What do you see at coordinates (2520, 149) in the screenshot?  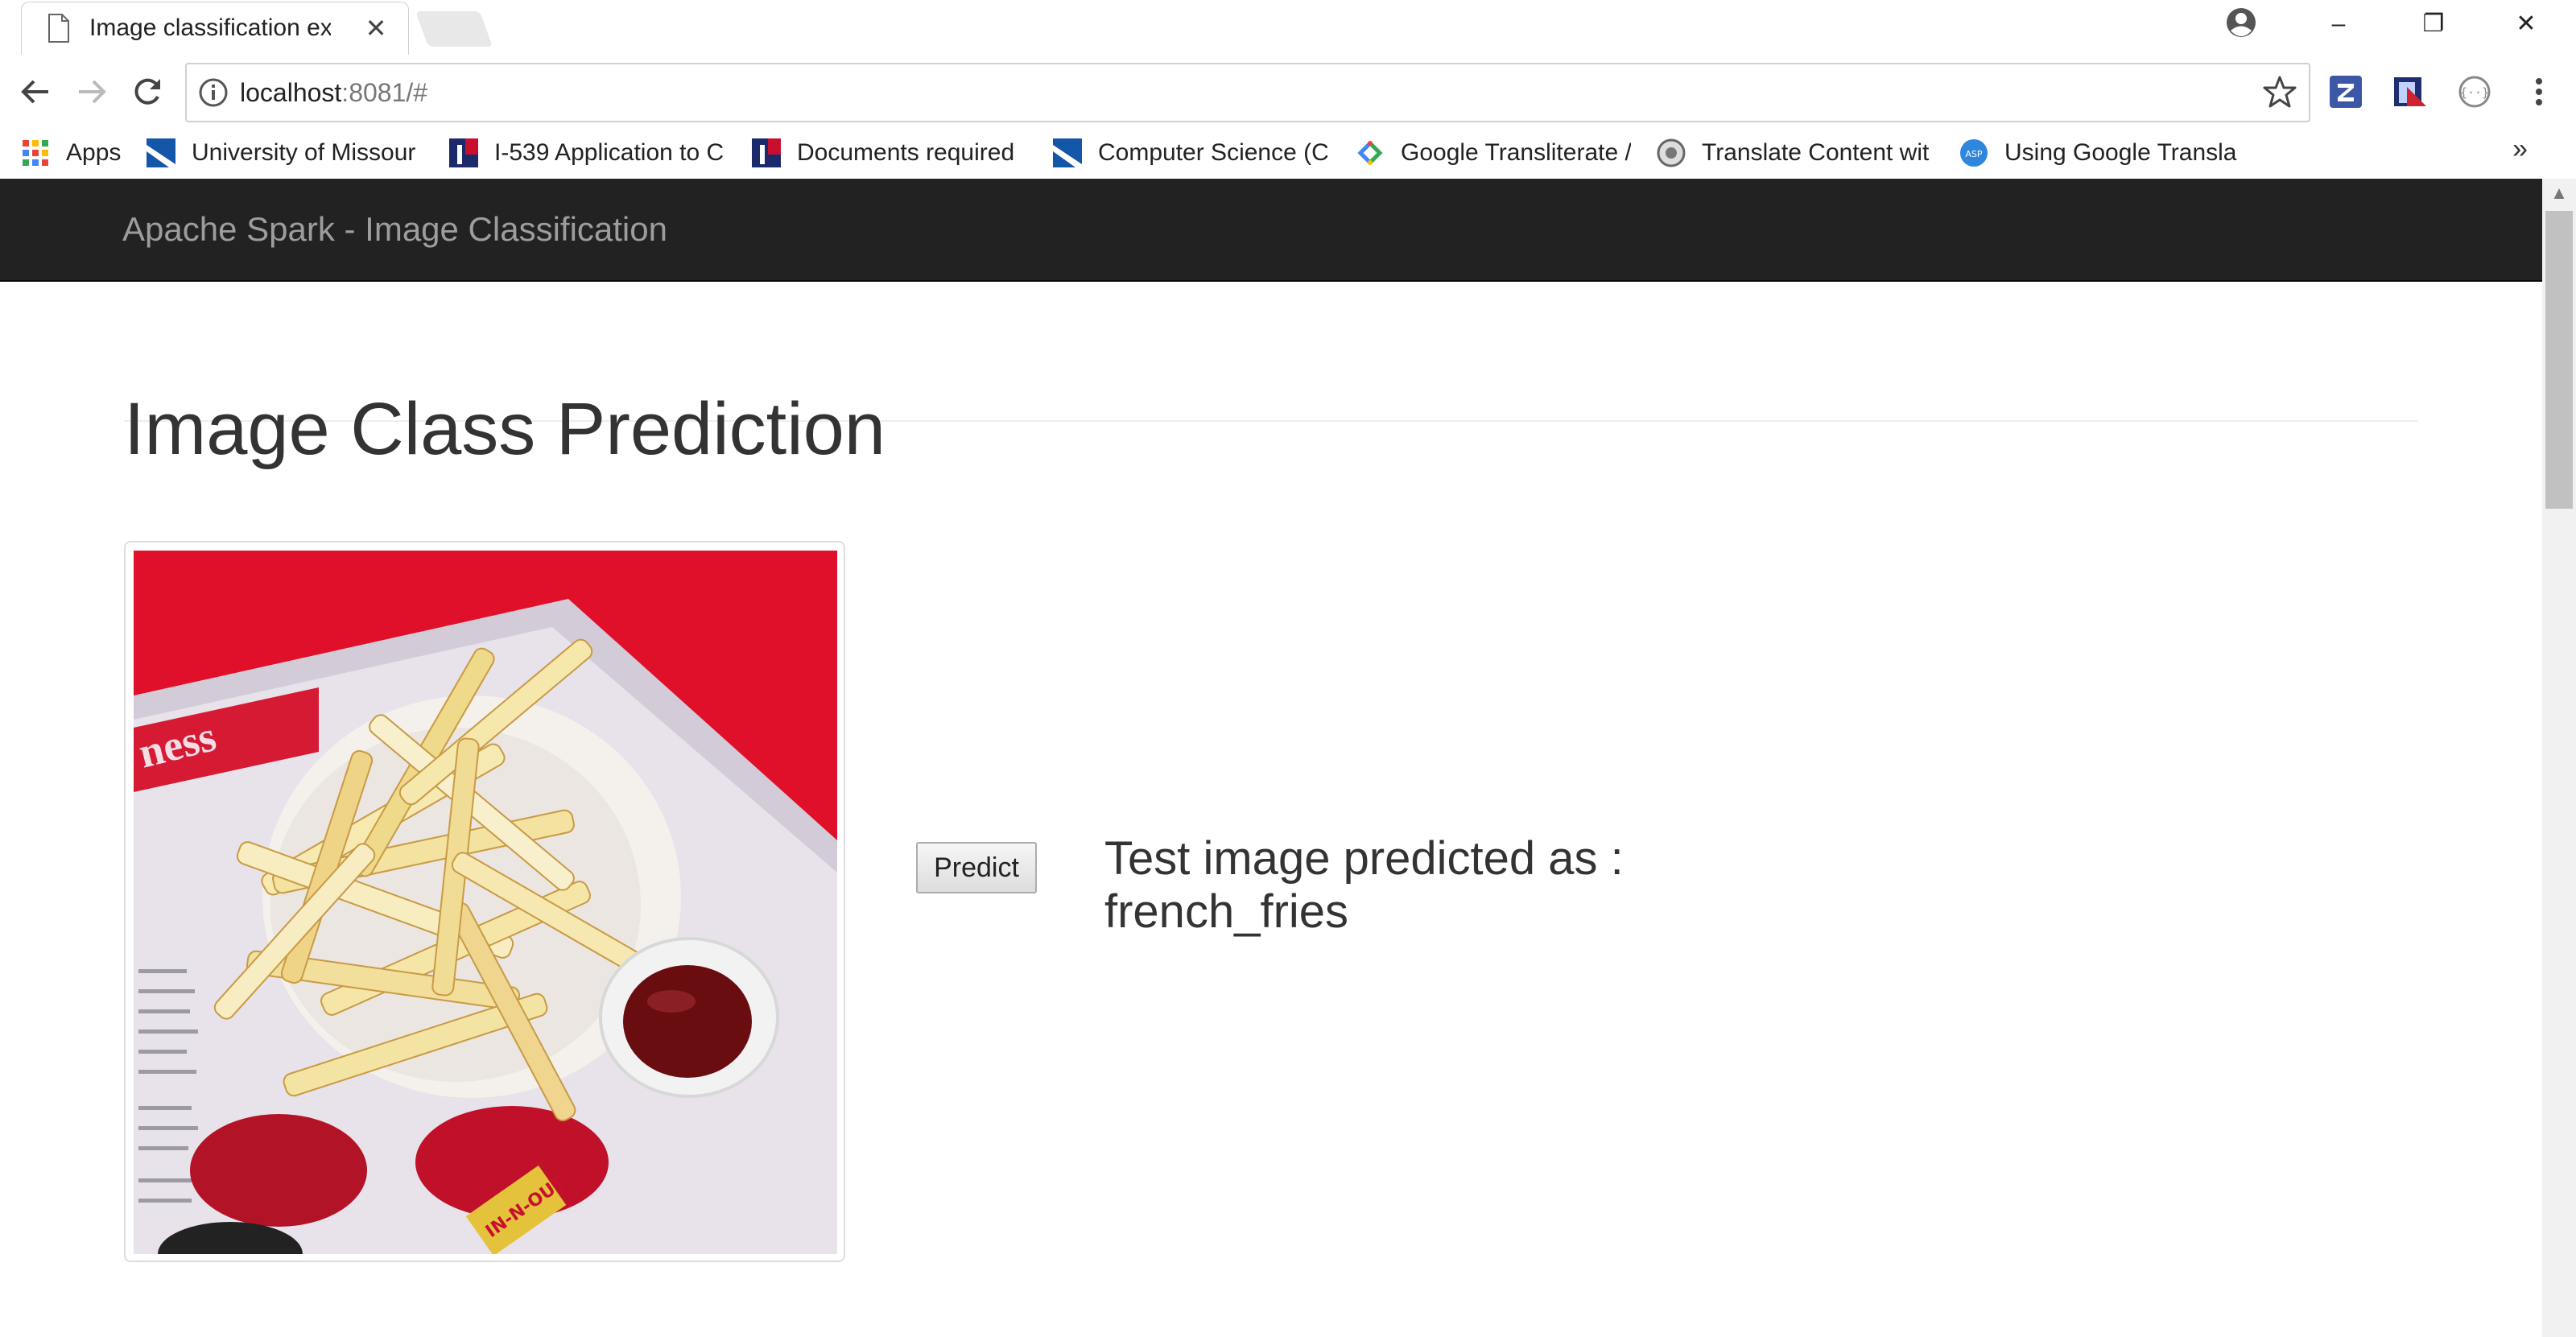 I see `bookmarks-overflow-button: »` at bounding box center [2520, 149].